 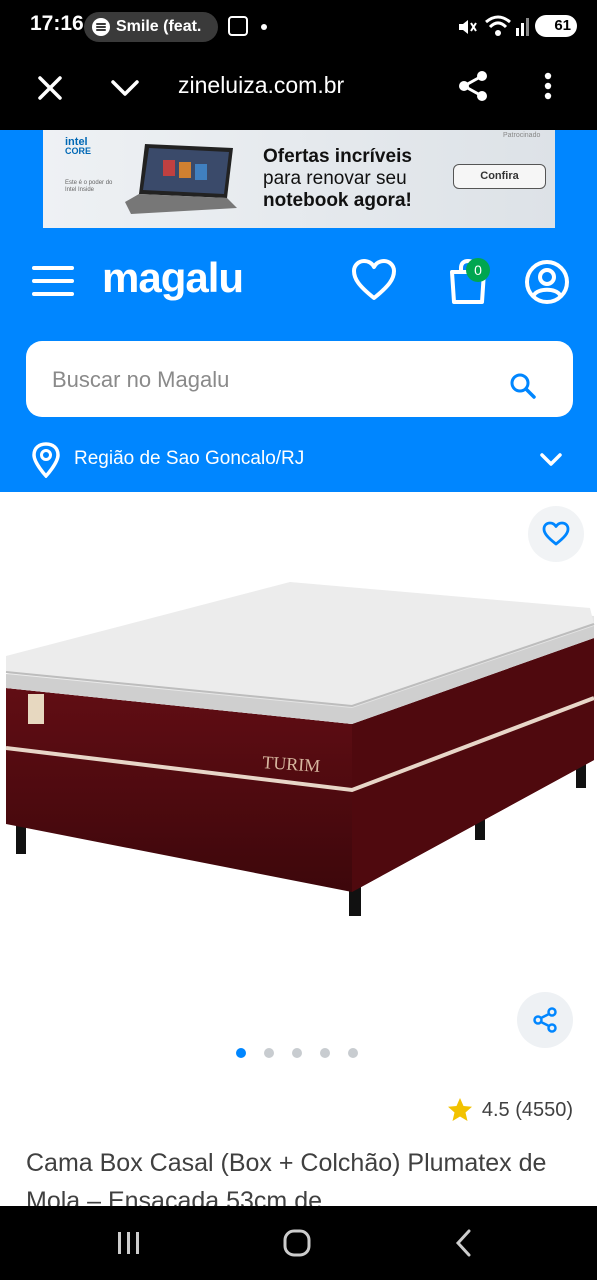 What do you see at coordinates (46, 460) in the screenshot?
I see `location-pin-icon` at bounding box center [46, 460].